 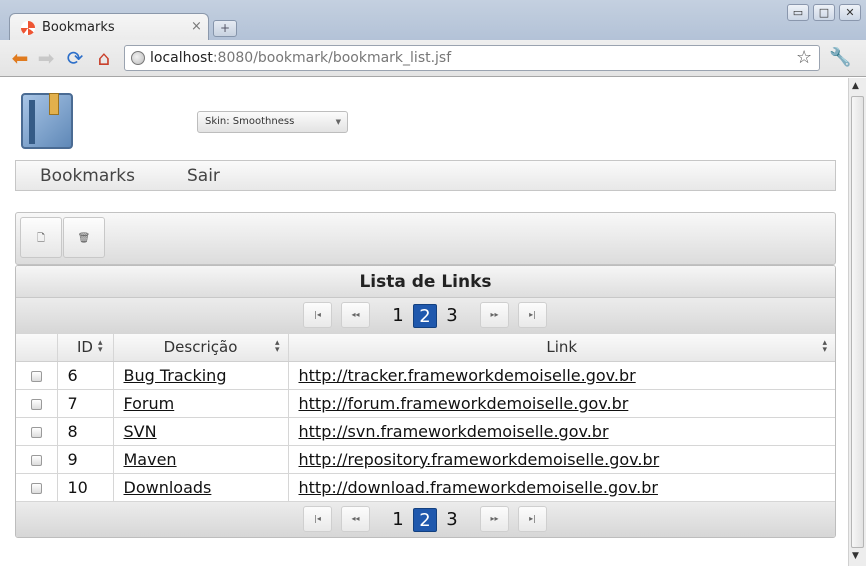 I want to click on select-column-header, so click(x=37, y=348).